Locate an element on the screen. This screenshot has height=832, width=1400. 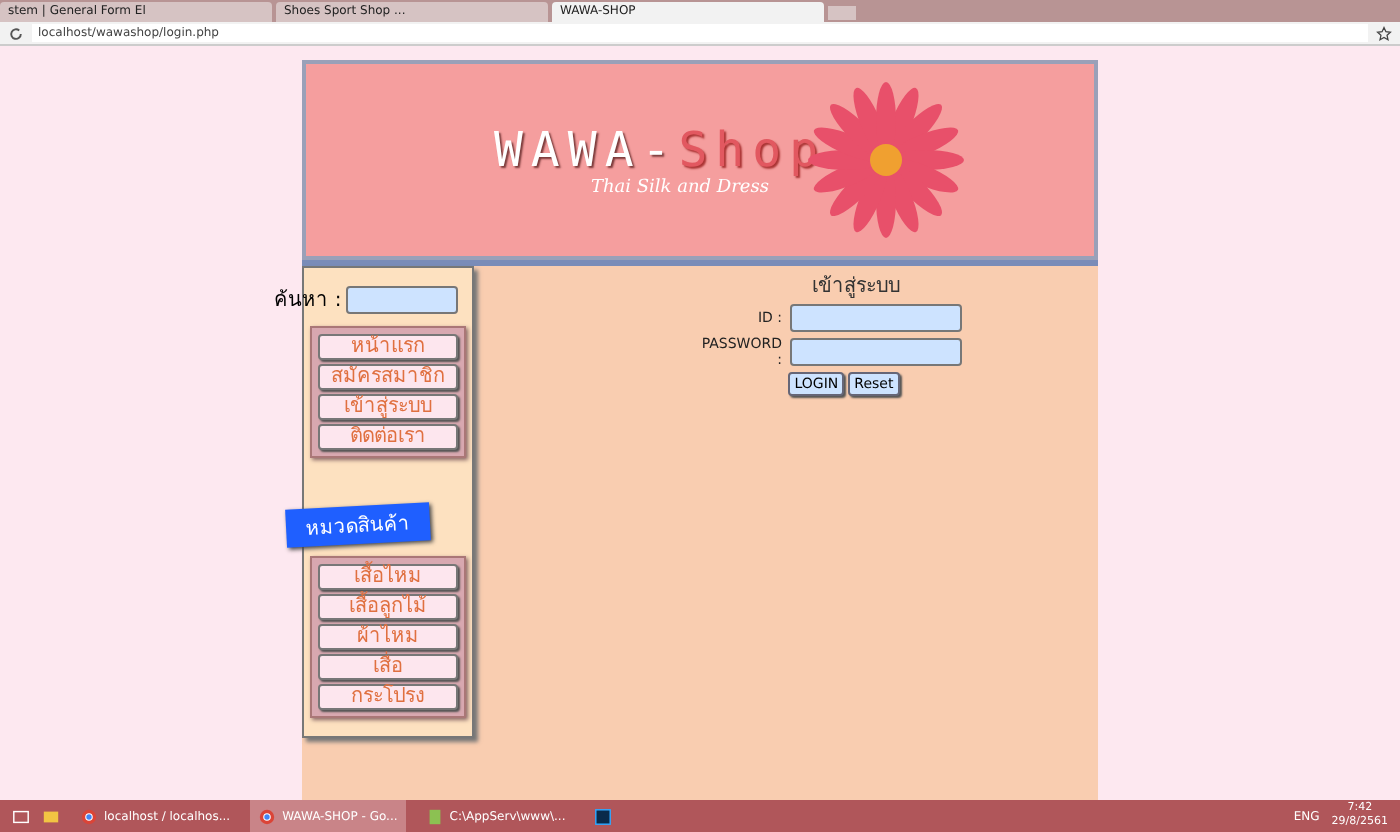
folder-icon is located at coordinates (51, 816).